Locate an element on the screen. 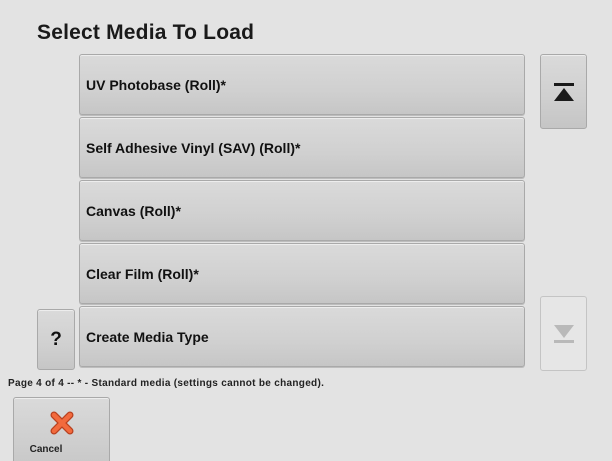 This screenshot has width=612, height=461. cancel-button: Cancel is located at coordinates (61, 429).